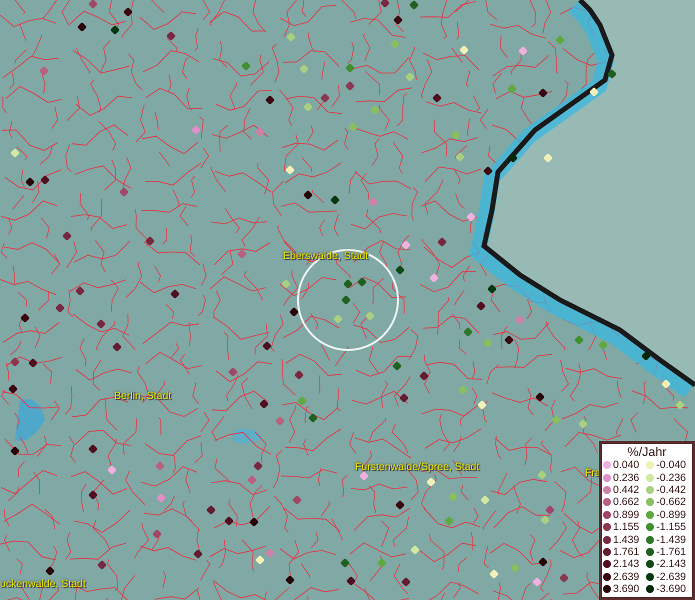 The width and height of the screenshot is (695, 600). Describe the element at coordinates (671, 540) in the screenshot. I see `legend-value: -1.439` at that location.